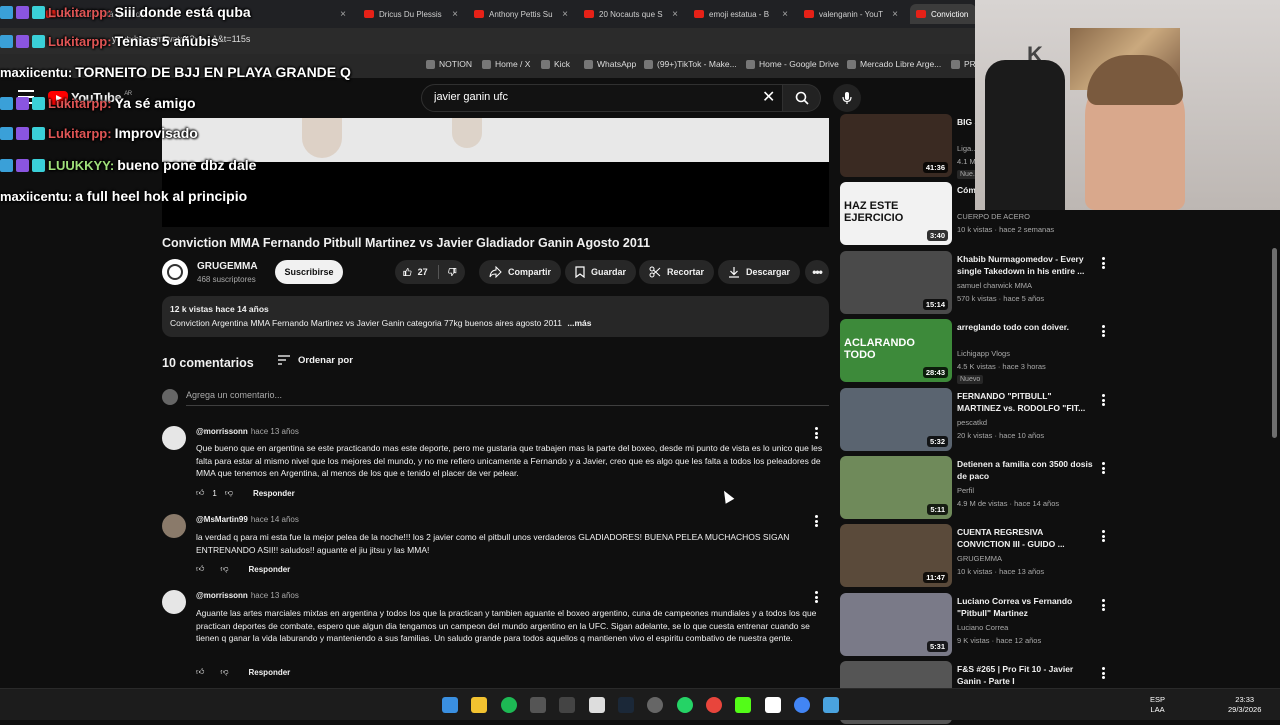 The width and height of the screenshot is (1280, 725). What do you see at coordinates (802, 705) in the screenshot?
I see `chrome-active-icon` at bounding box center [802, 705].